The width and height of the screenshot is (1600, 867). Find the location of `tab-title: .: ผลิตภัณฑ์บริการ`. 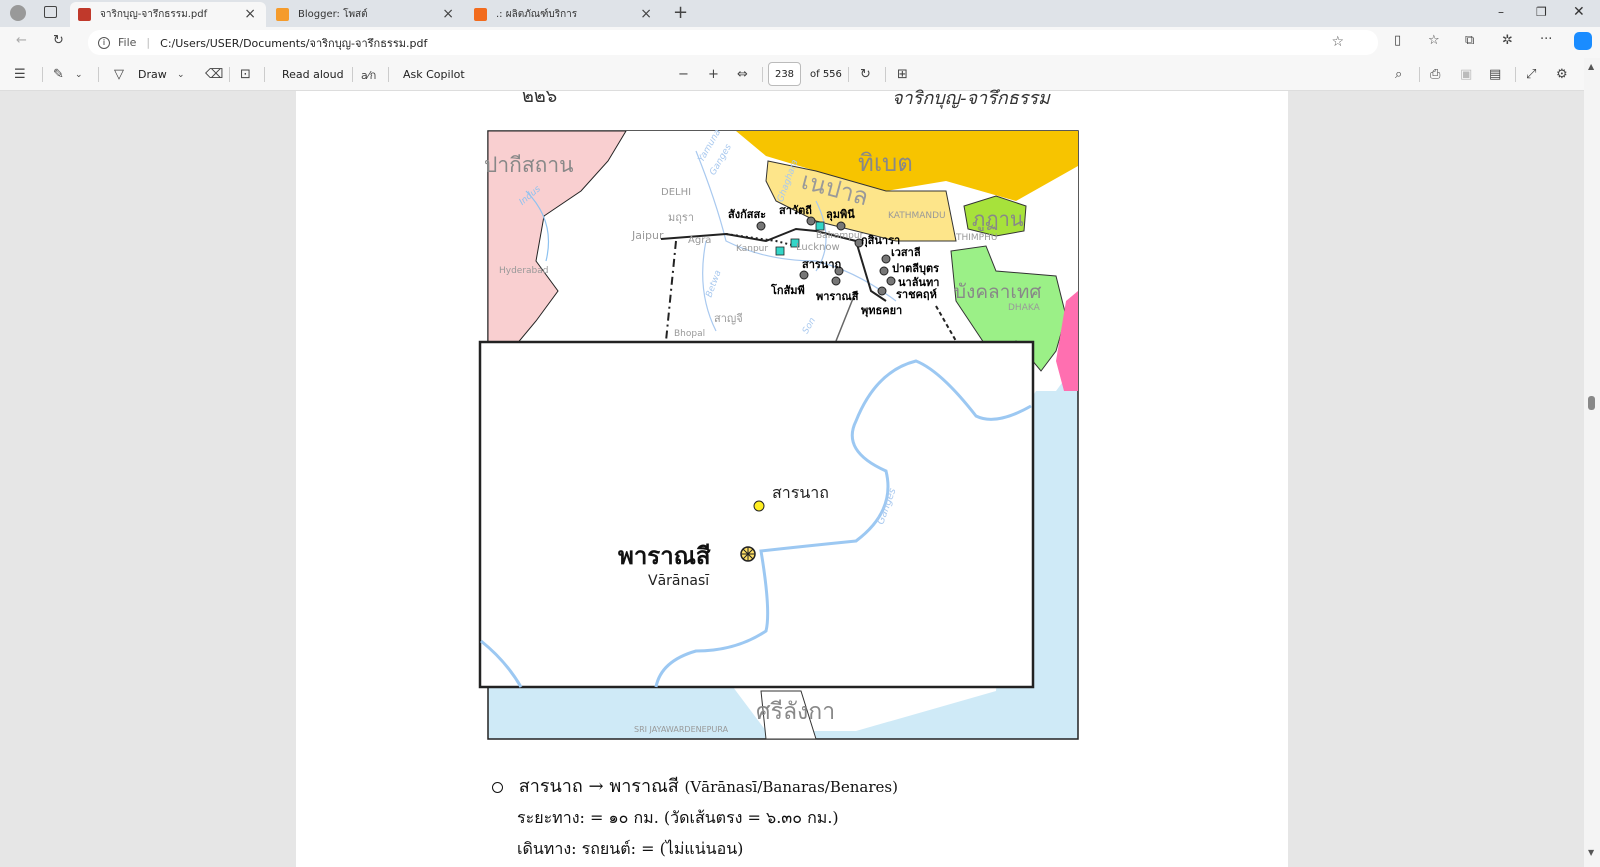

tab-title: .: ผลิตภัณฑ์บริการ is located at coordinates (537, 14).